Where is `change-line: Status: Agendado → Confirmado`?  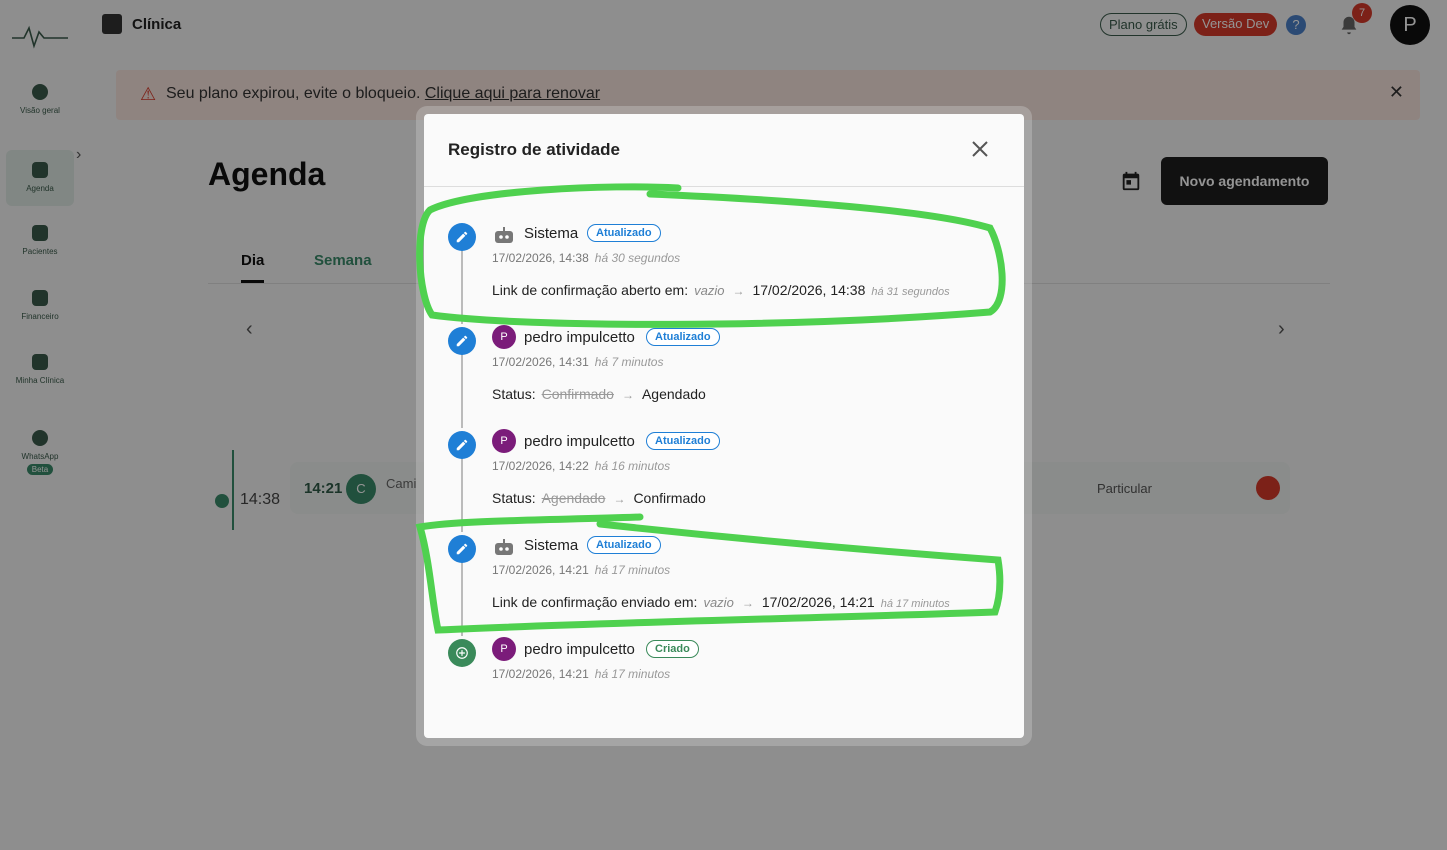
change-line: Status: Agendado → Confirmado is located at coordinates (599, 498).